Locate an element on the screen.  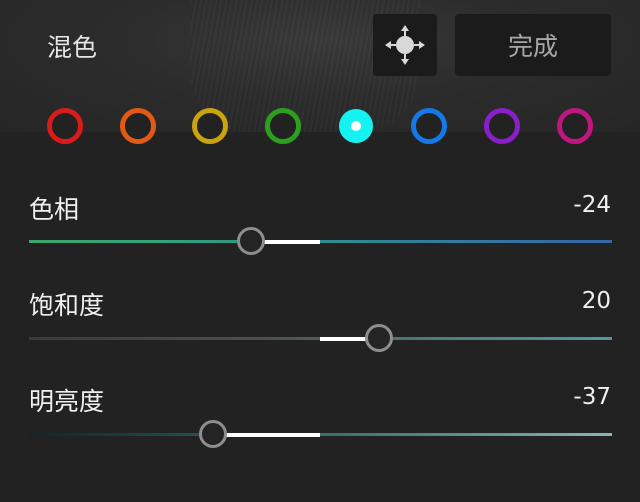
saturation-label: 饱和度 is located at coordinates (67, 305).